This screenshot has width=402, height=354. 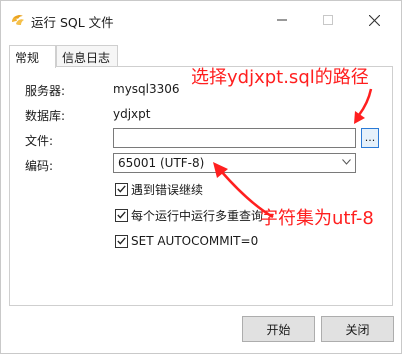 I want to click on start-button: 开始, so click(x=278, y=329).